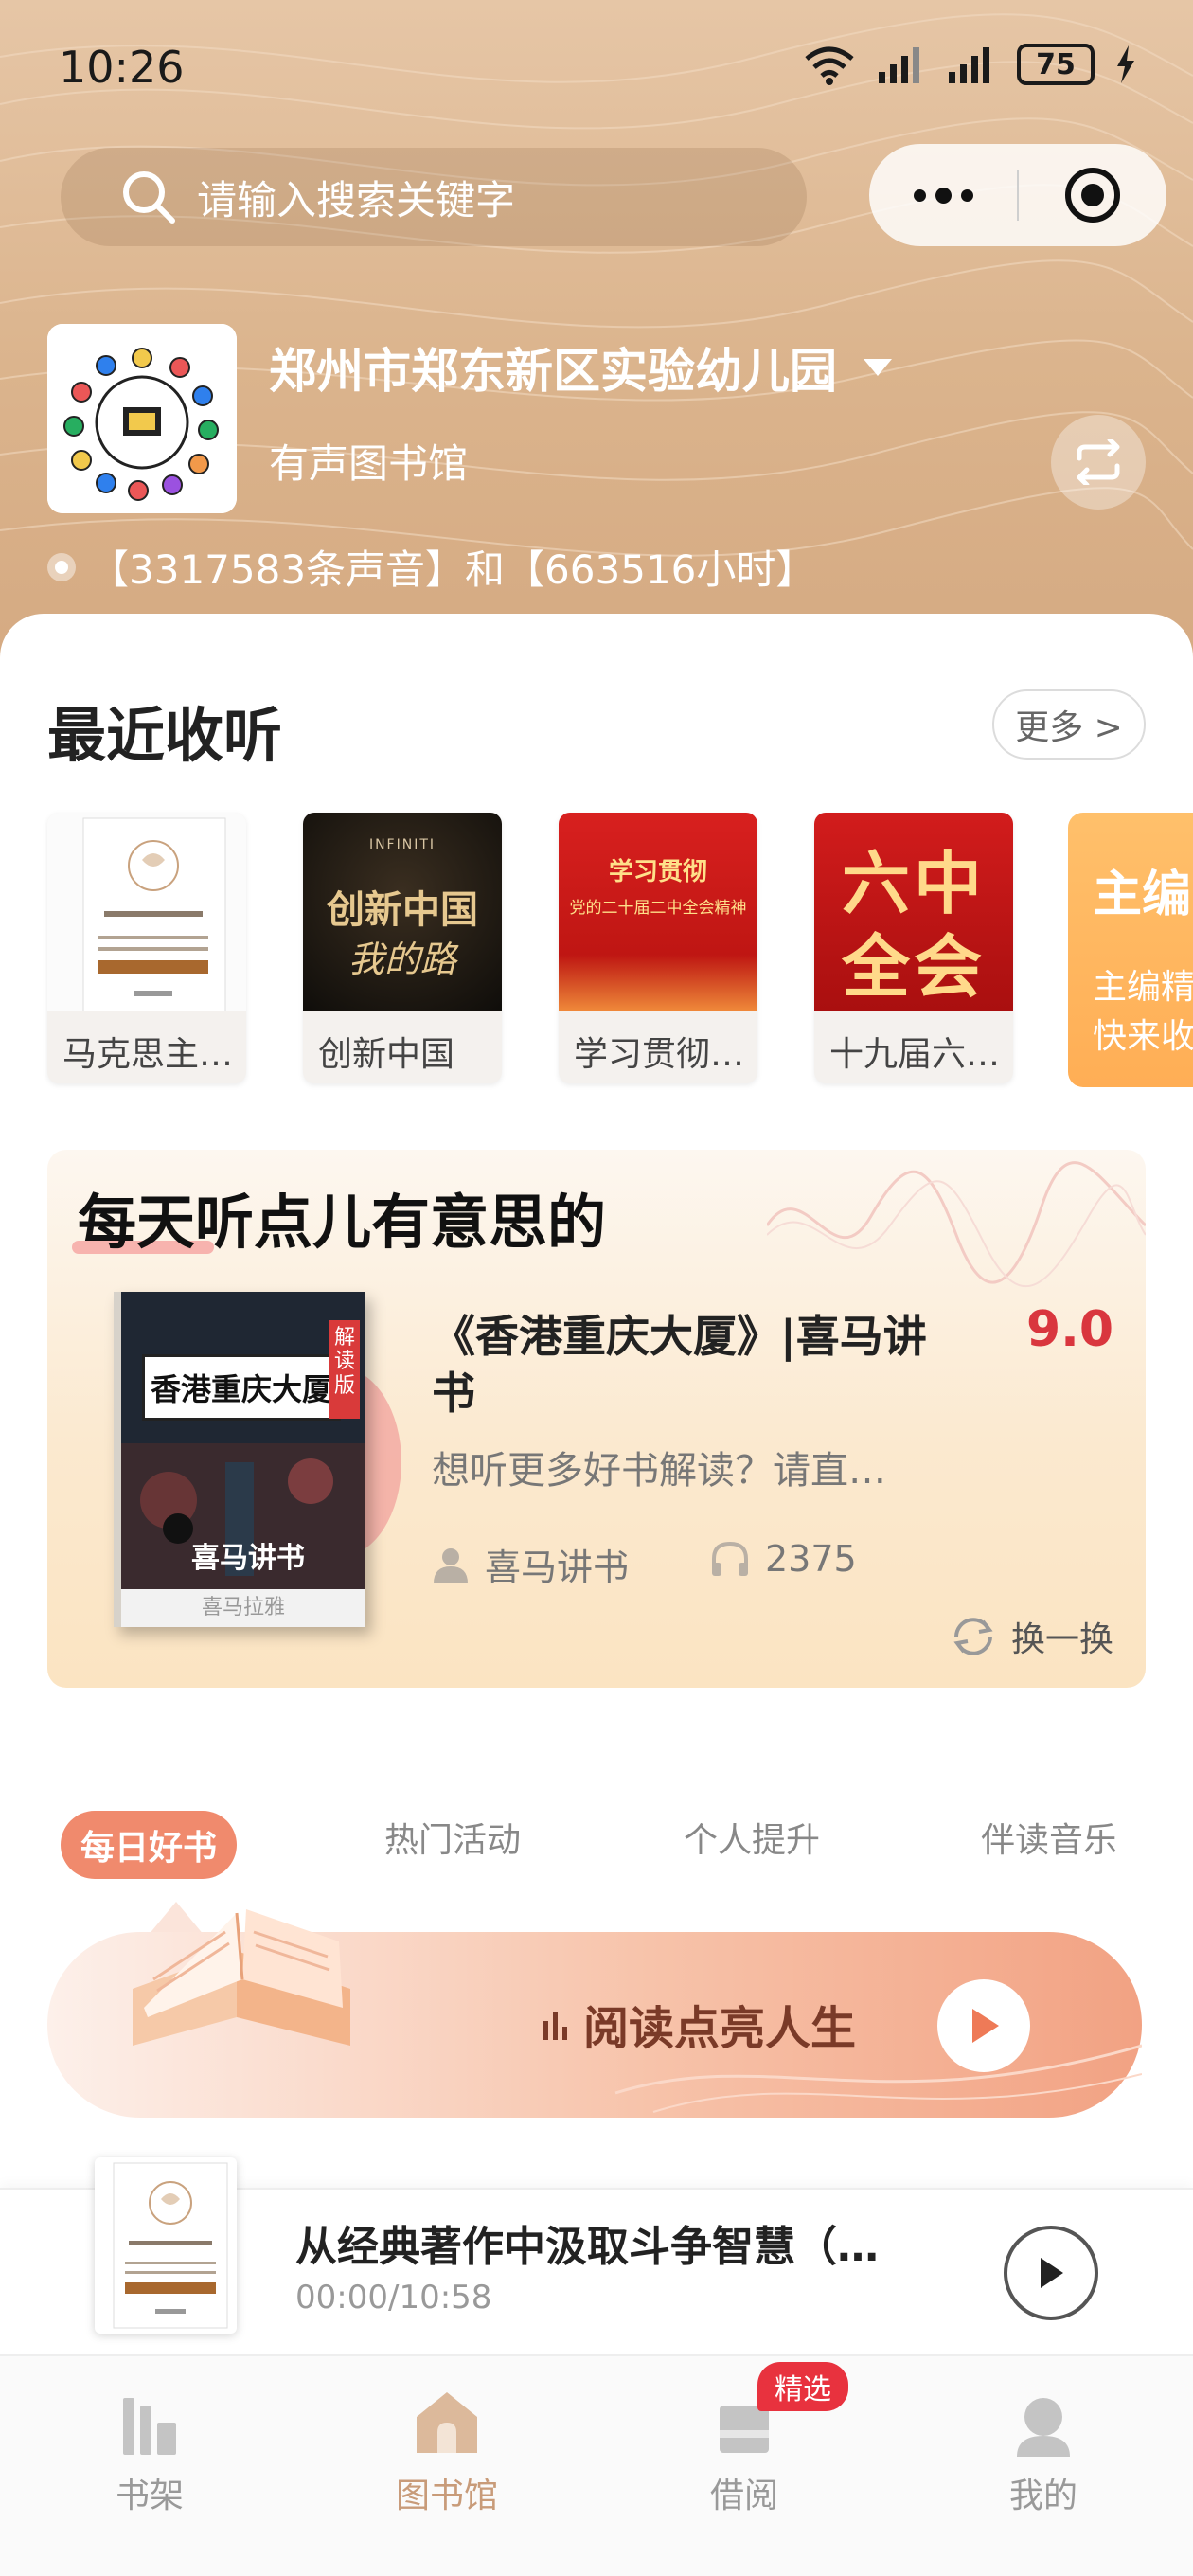  Describe the element at coordinates (557, 1567) in the screenshot. I see `daily-author-name: 喜马讲书` at that location.